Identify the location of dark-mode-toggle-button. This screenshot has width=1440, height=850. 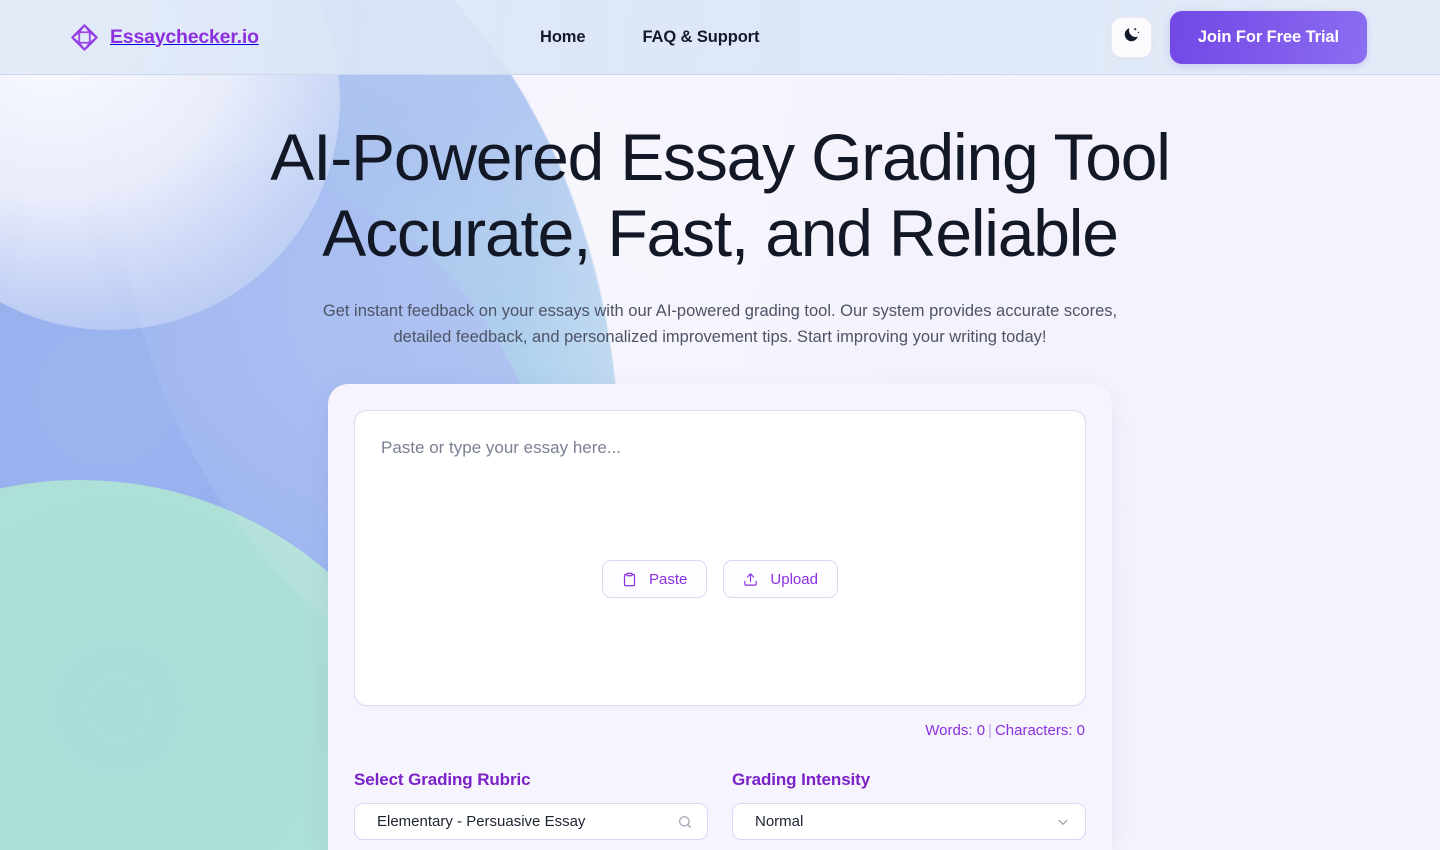
(1131, 37).